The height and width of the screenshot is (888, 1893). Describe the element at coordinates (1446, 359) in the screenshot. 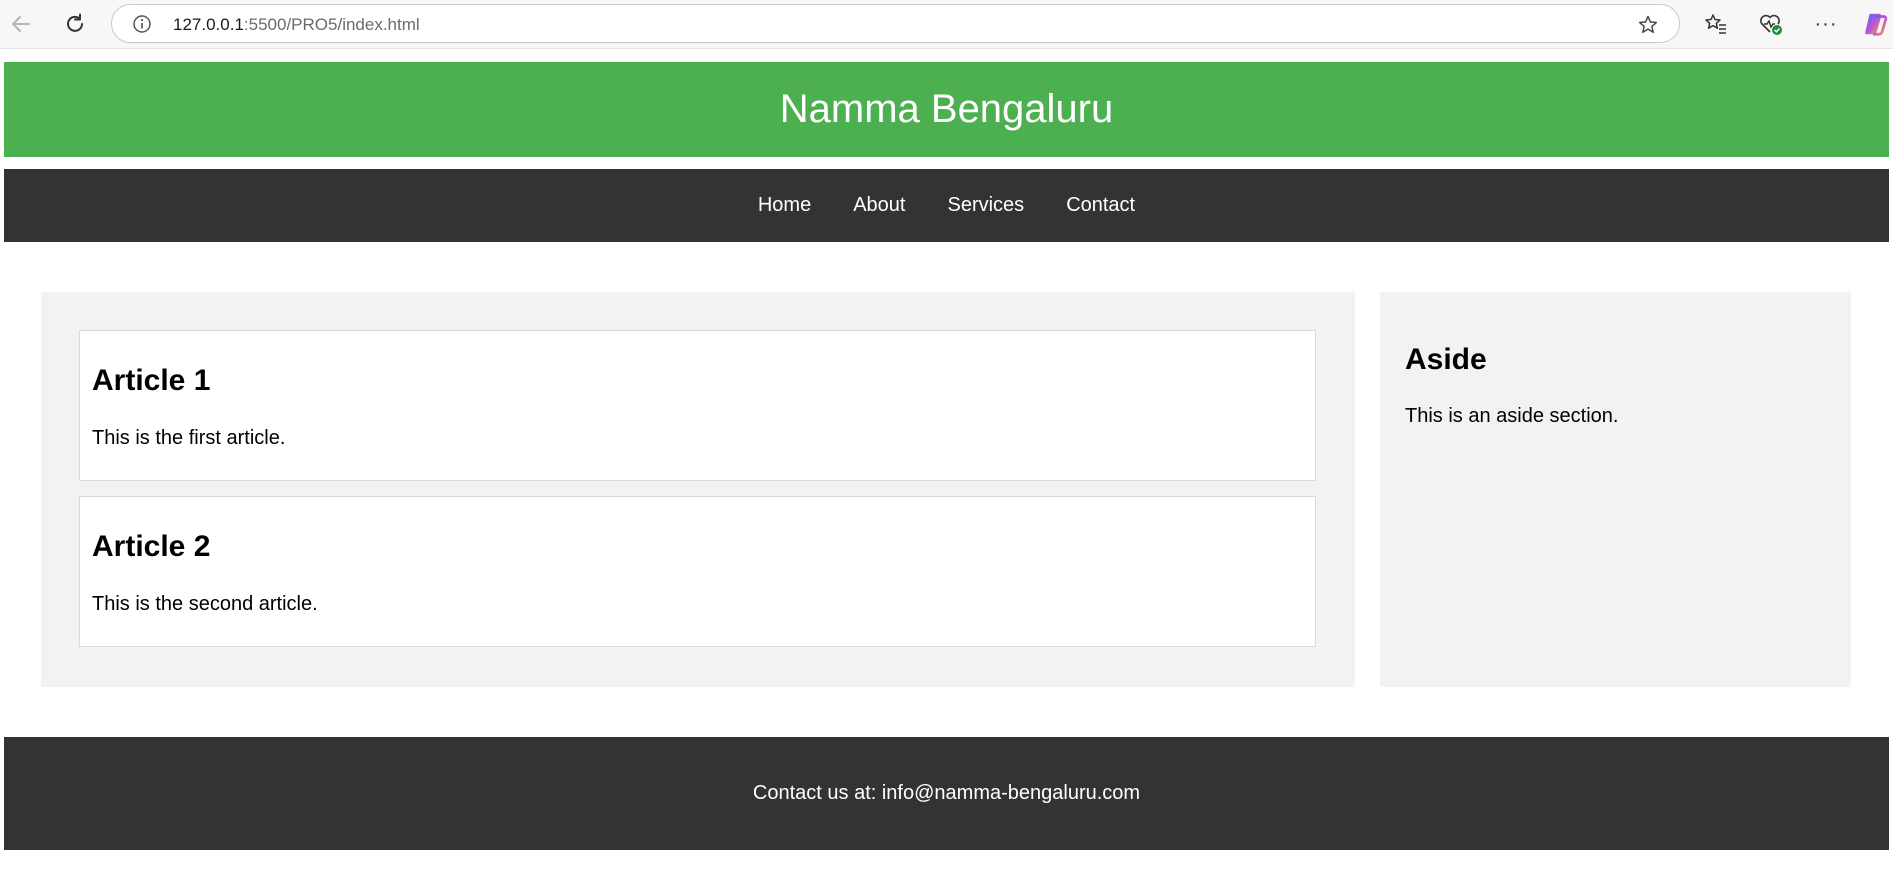

I see `aside-title: Aside` at that location.